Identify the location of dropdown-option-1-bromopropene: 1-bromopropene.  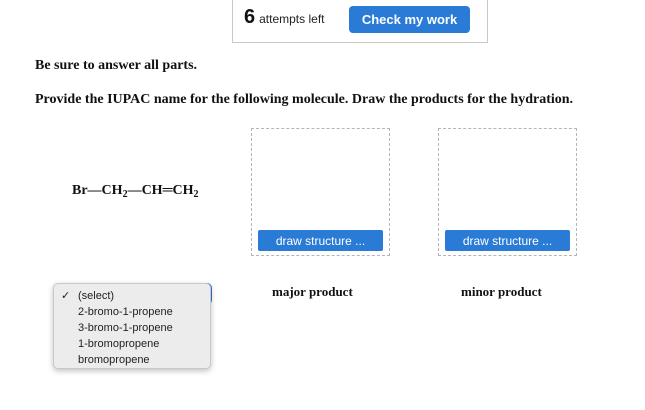
(132, 344).